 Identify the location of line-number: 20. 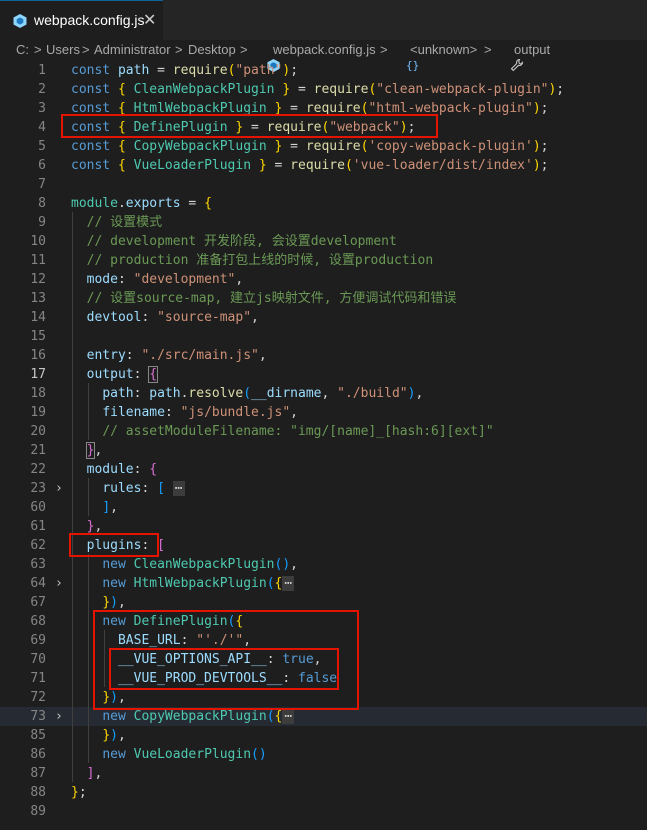
(38, 431).